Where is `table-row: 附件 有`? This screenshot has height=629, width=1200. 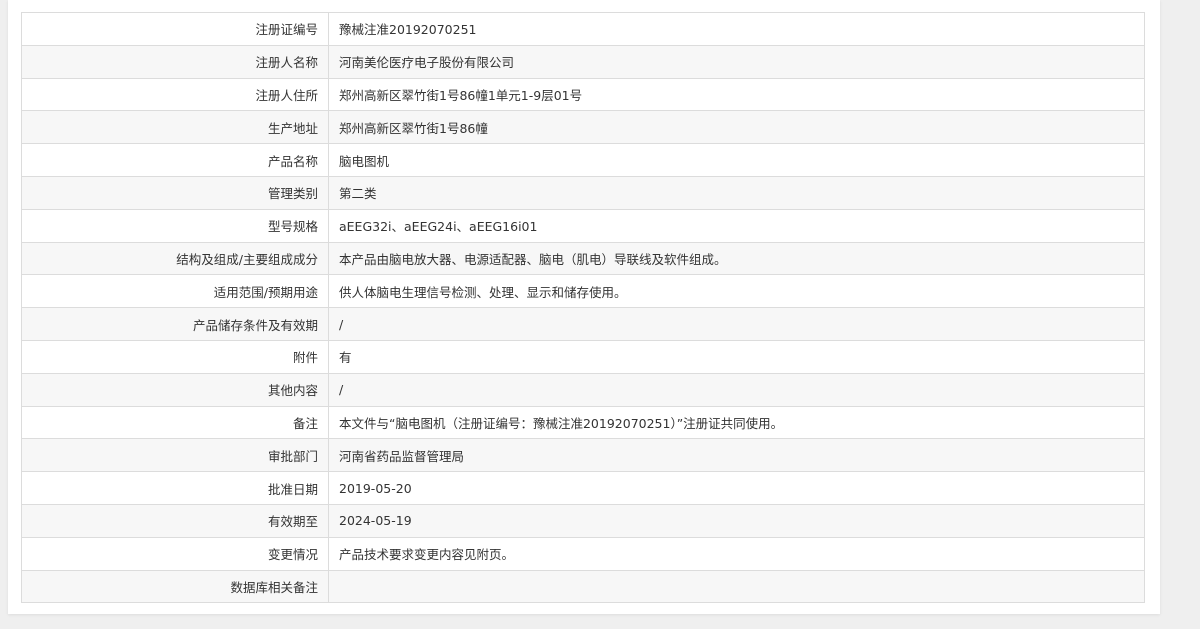
table-row: 附件 有 is located at coordinates (583, 356).